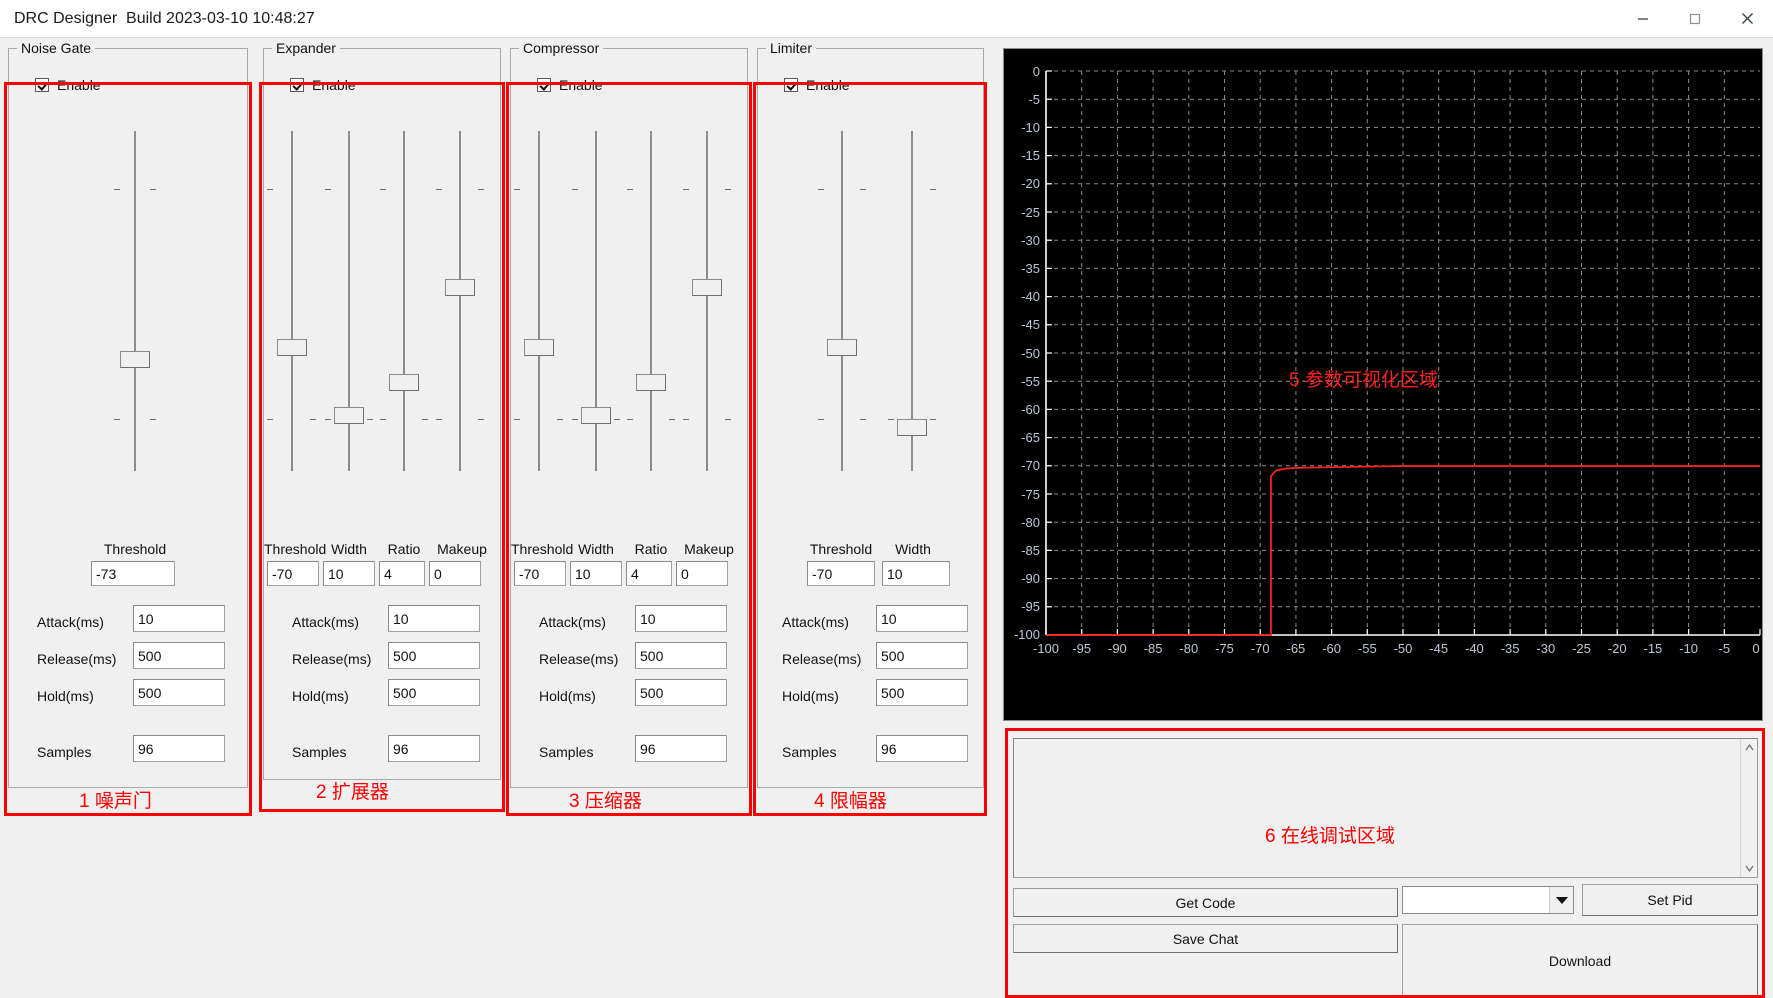 Image resolution: width=1773 pixels, height=998 pixels. I want to click on slider-threshold-compressor, so click(538, 301).